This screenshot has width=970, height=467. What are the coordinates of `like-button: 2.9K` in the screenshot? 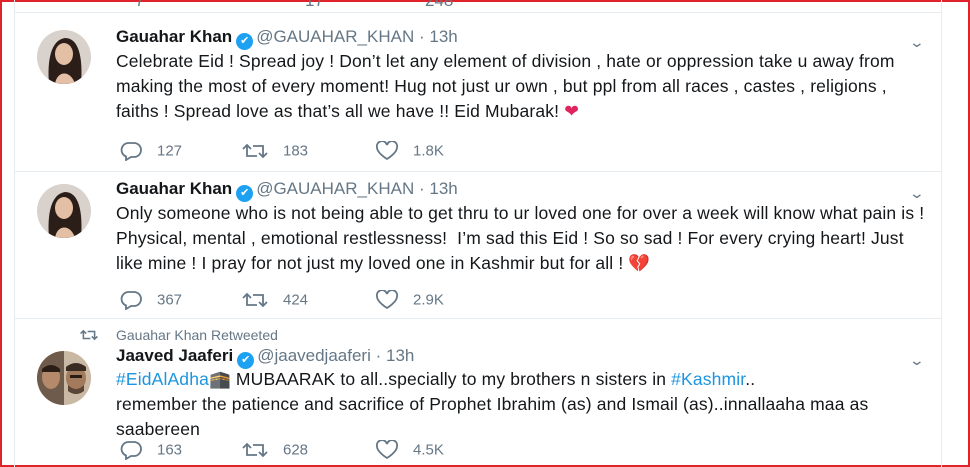 It's located at (409, 300).